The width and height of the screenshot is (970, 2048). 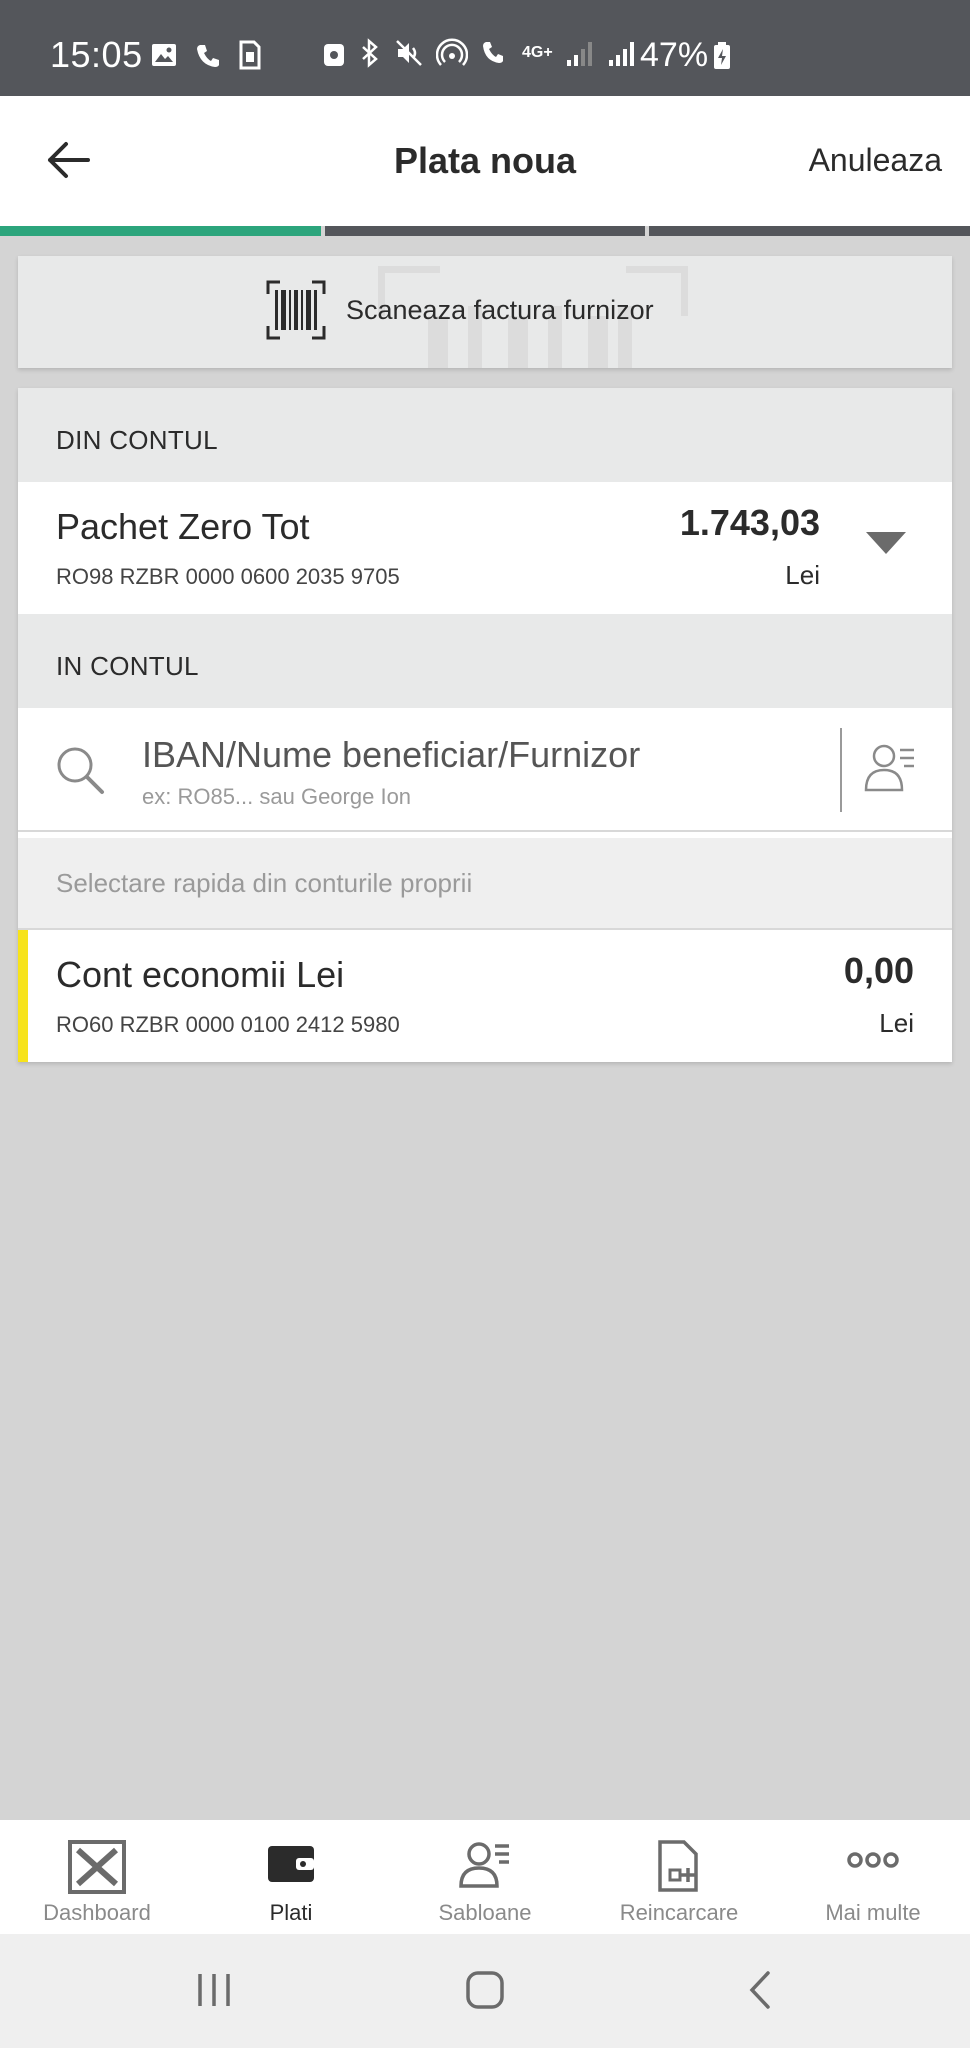 What do you see at coordinates (485, 1912) in the screenshot?
I see `nav-sabloane-label: Sabloane` at bounding box center [485, 1912].